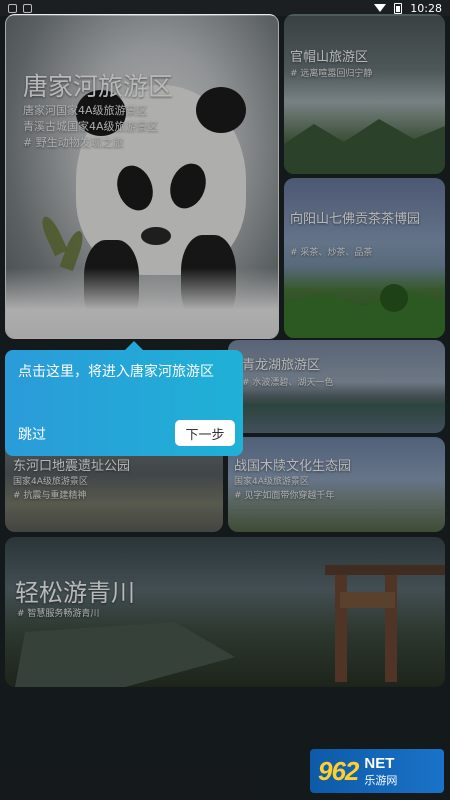 This screenshot has width=450, height=800. What do you see at coordinates (281, 364) in the screenshot?
I see `card-title: 青龙湖旅游区` at bounding box center [281, 364].